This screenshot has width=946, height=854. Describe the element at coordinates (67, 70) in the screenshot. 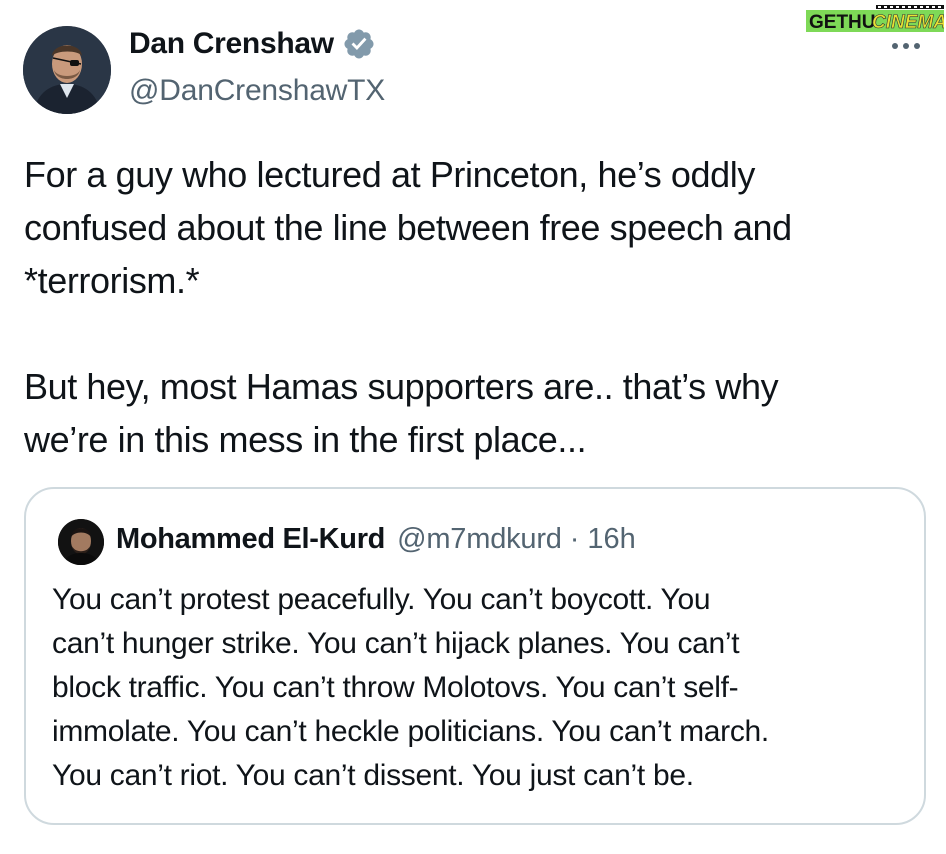

I see `author-avatar` at that location.